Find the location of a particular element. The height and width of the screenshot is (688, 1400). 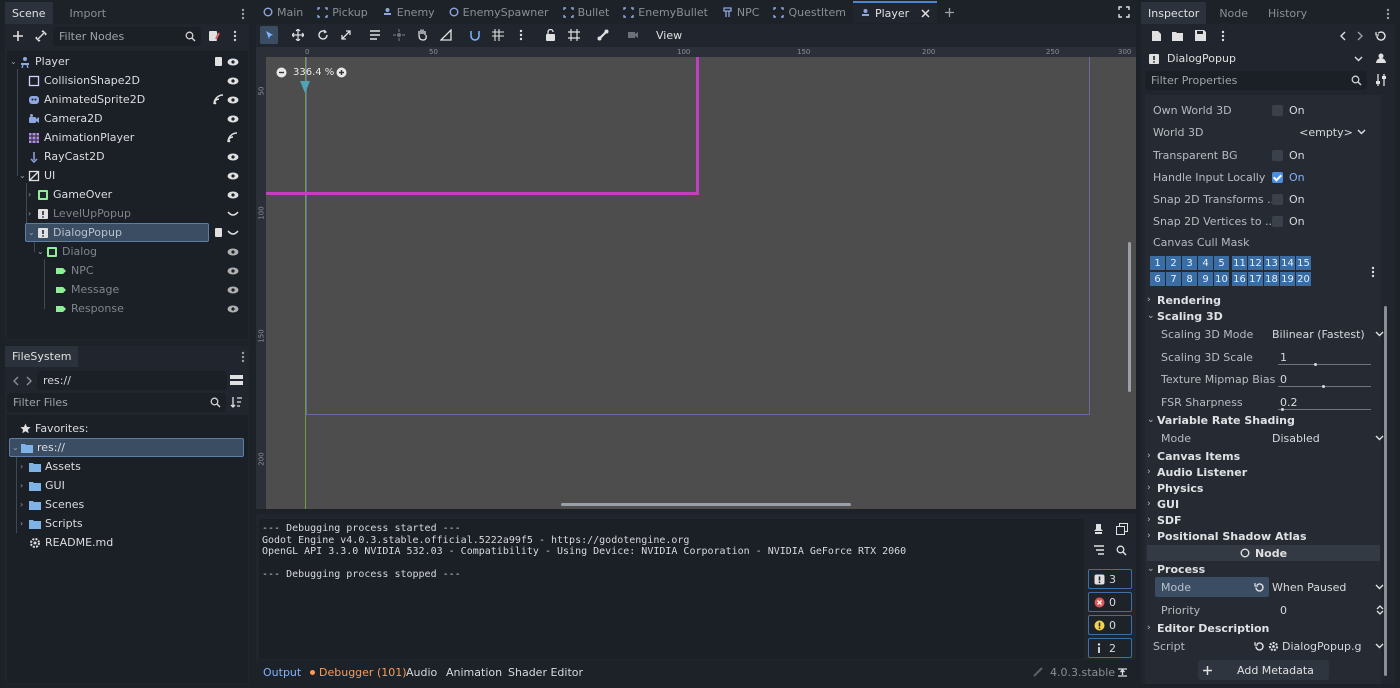

history-forward-icon is located at coordinates (1360, 36).